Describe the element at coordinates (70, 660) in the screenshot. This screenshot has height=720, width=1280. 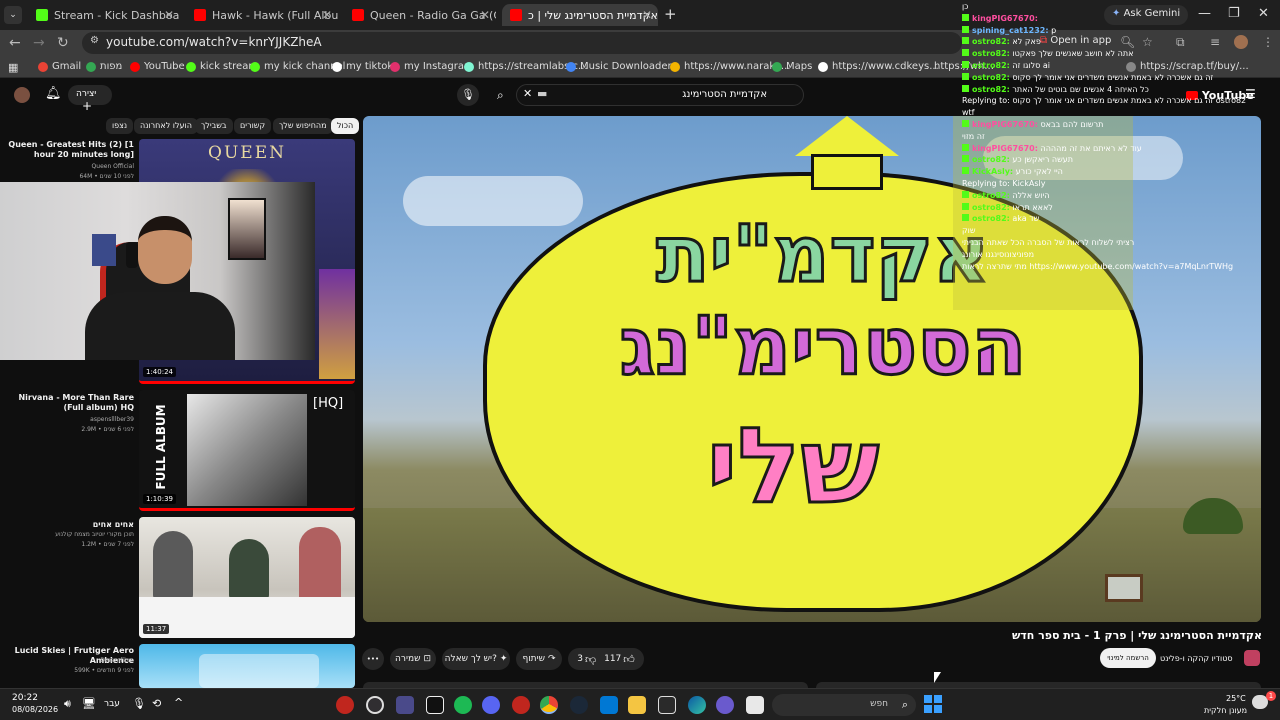
I see `rec-channel: Dreamfibre` at that location.